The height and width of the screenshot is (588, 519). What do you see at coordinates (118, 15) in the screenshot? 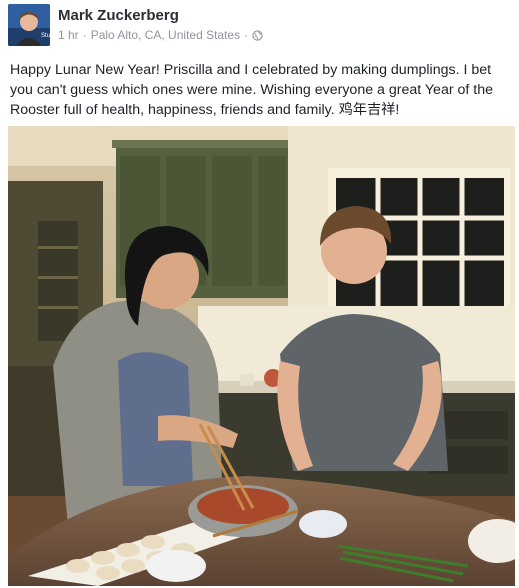
I see `author-name: Mark Zuckerberg` at bounding box center [118, 15].